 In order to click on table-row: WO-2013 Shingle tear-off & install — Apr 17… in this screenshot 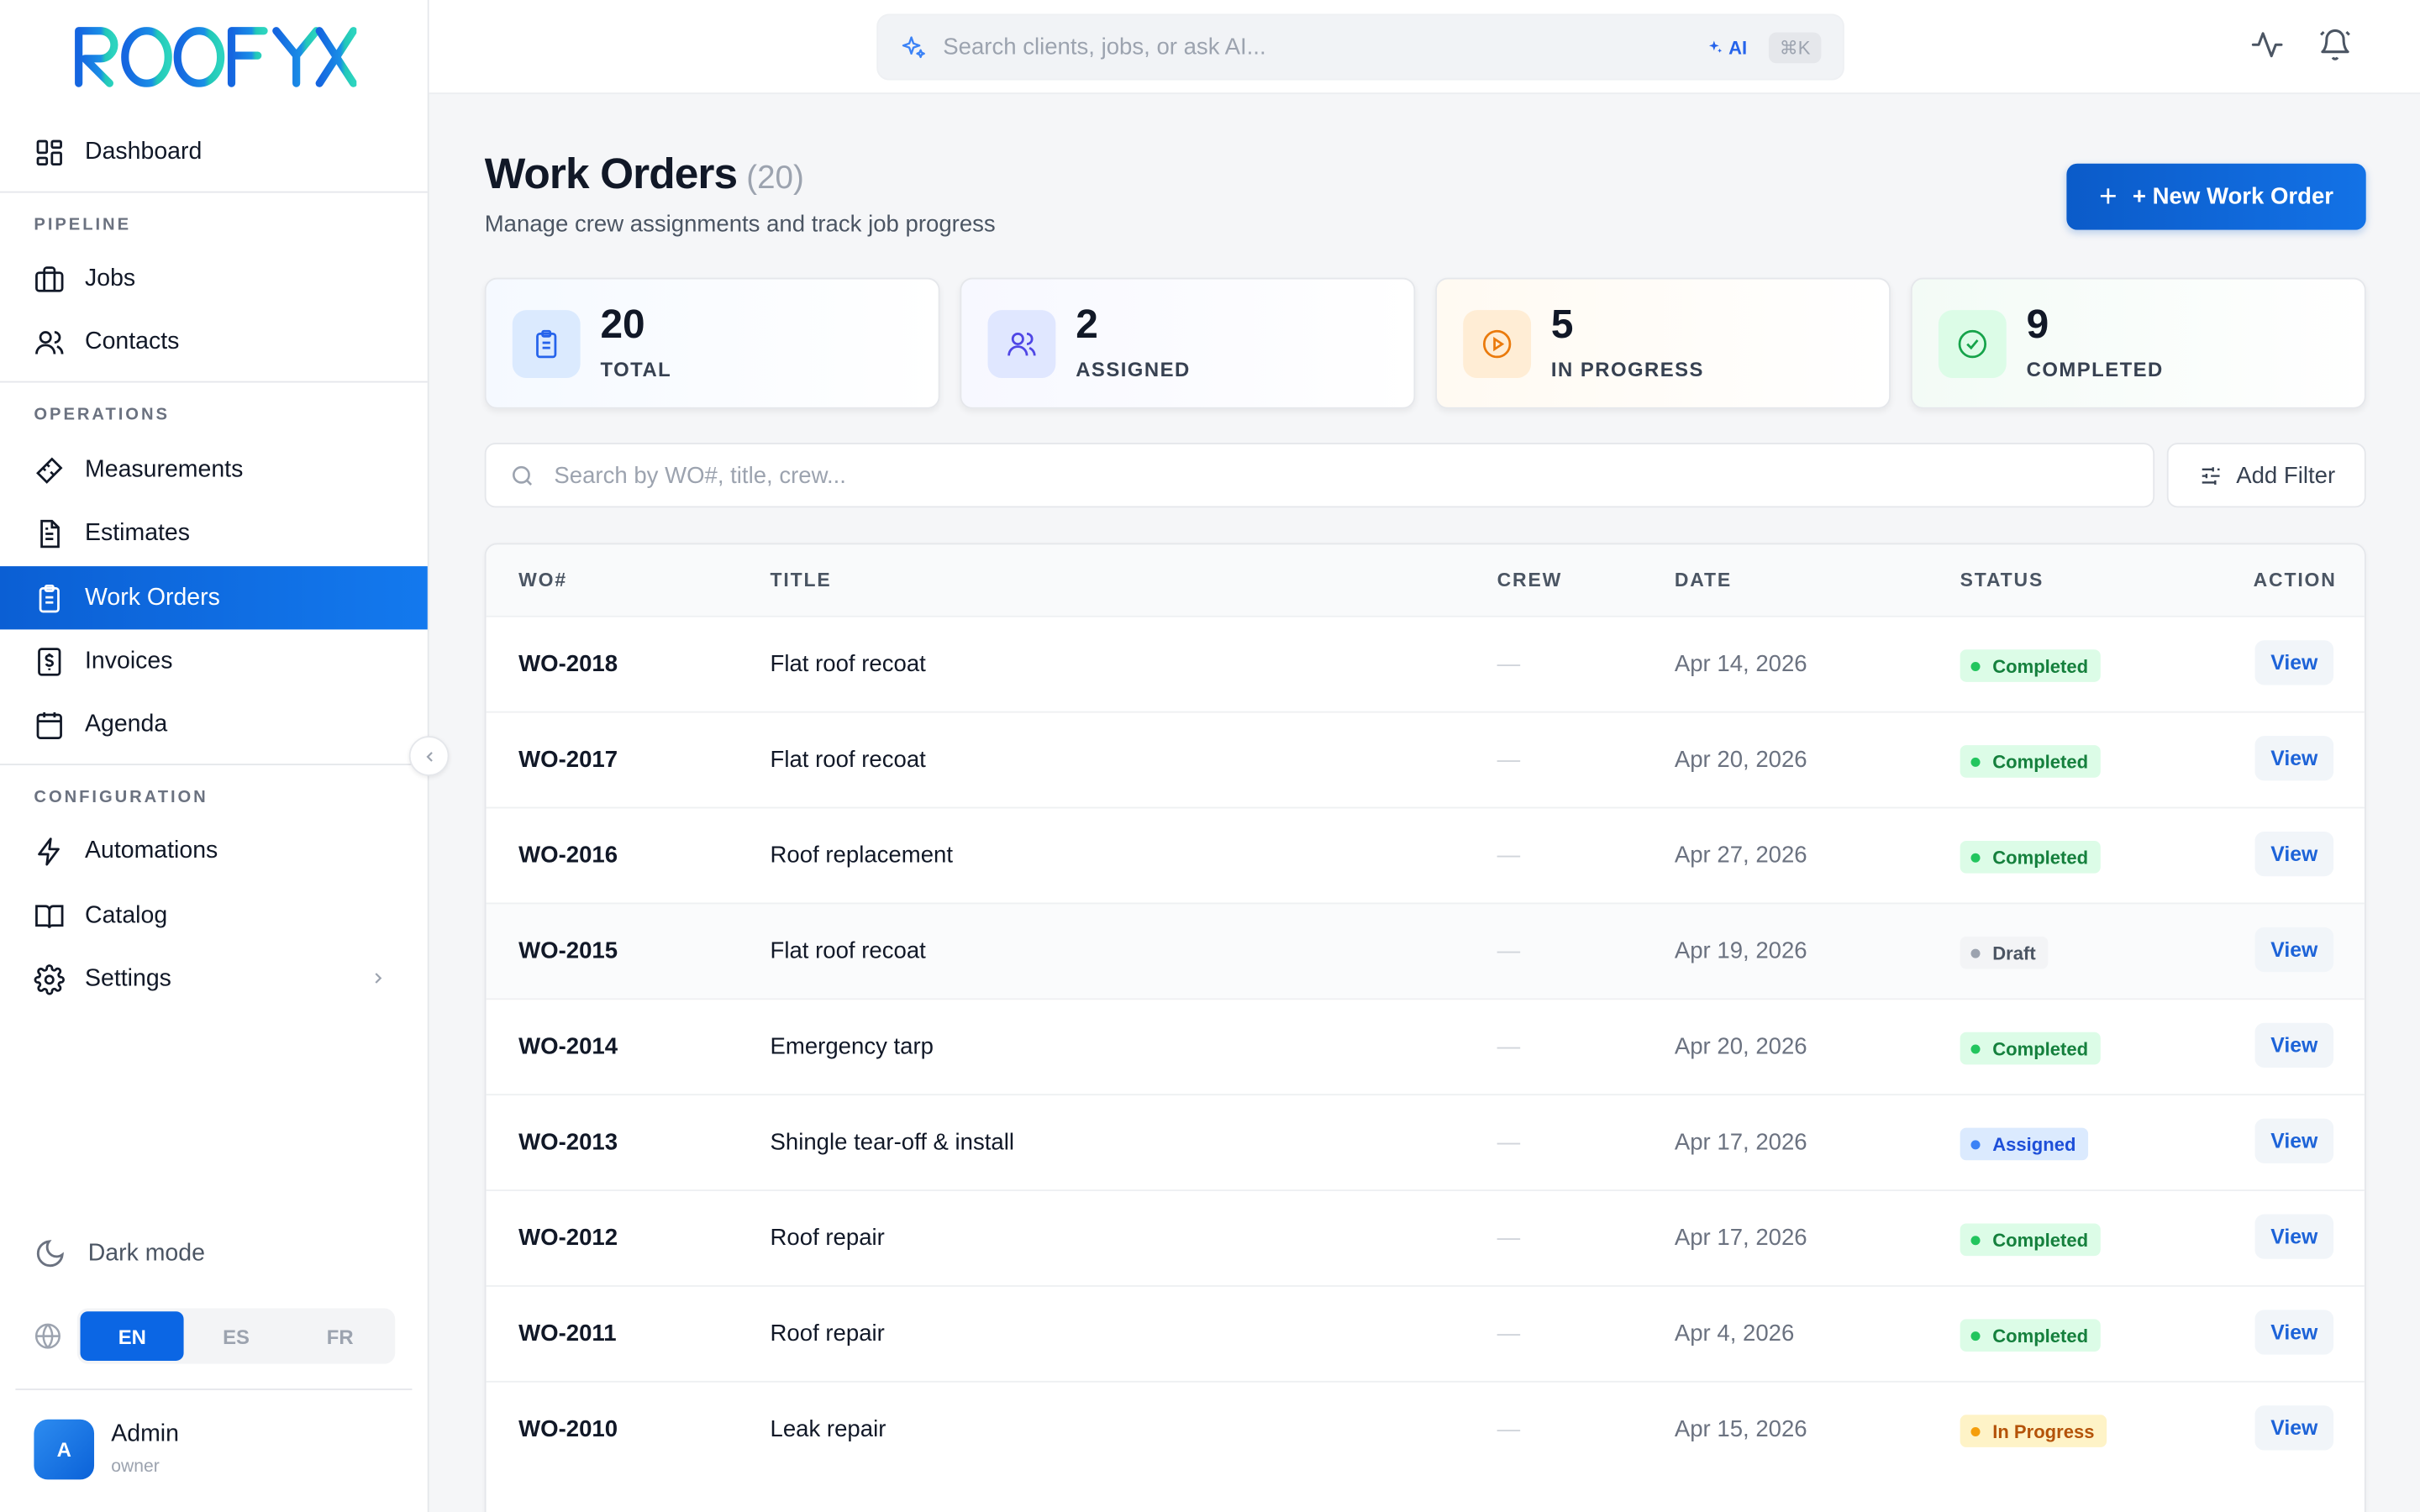, I will do `click(1425, 1142)`.